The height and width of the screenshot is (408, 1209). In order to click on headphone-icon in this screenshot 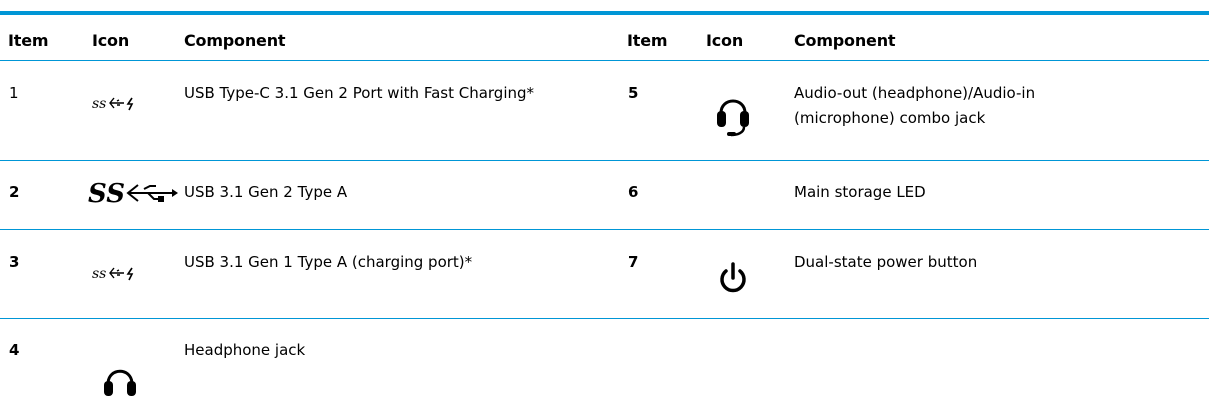, I will do `click(120, 382)`.